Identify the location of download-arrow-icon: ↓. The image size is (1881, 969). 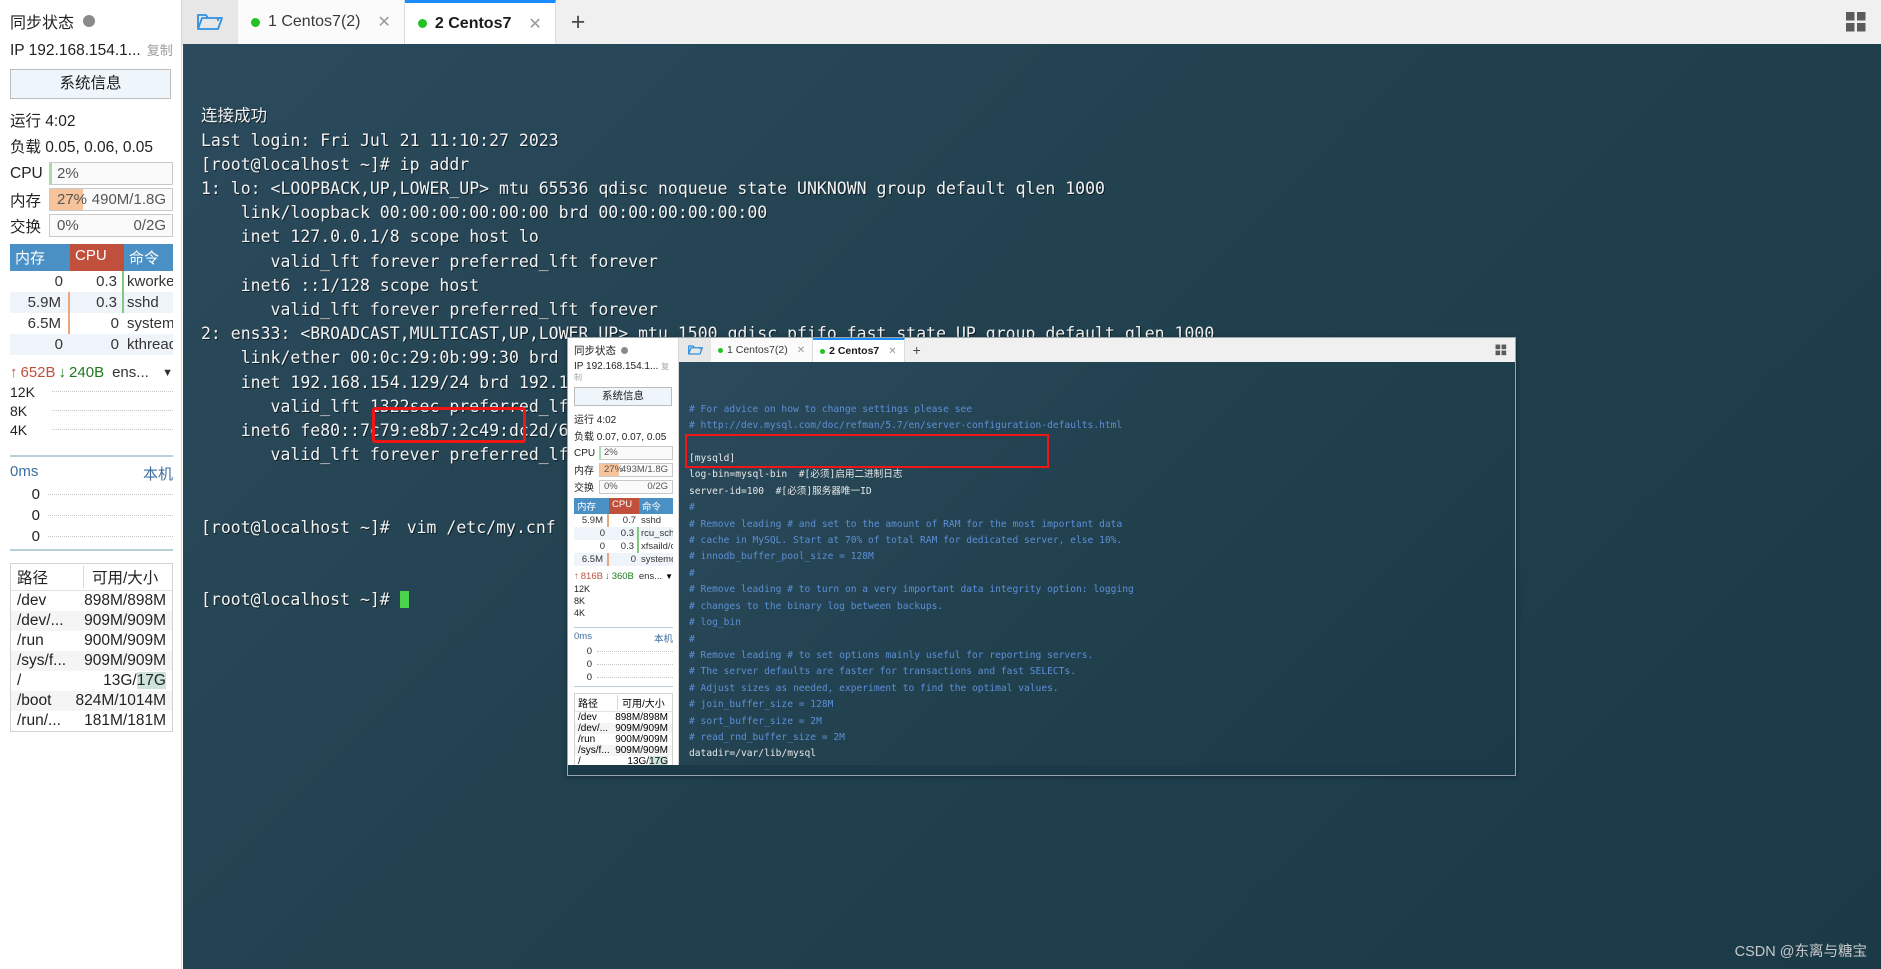
(62, 372).